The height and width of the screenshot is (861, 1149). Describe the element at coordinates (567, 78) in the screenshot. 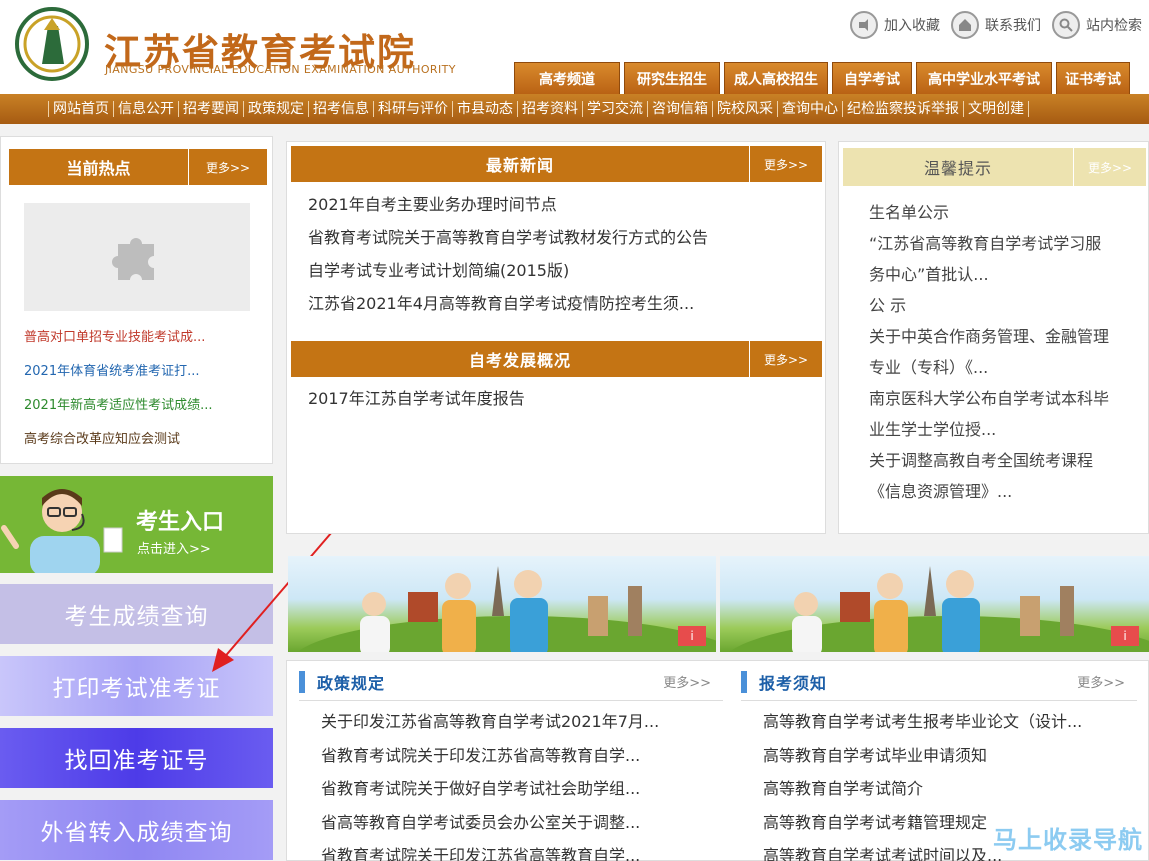

I see `tab-gaokao: 高考频道` at that location.